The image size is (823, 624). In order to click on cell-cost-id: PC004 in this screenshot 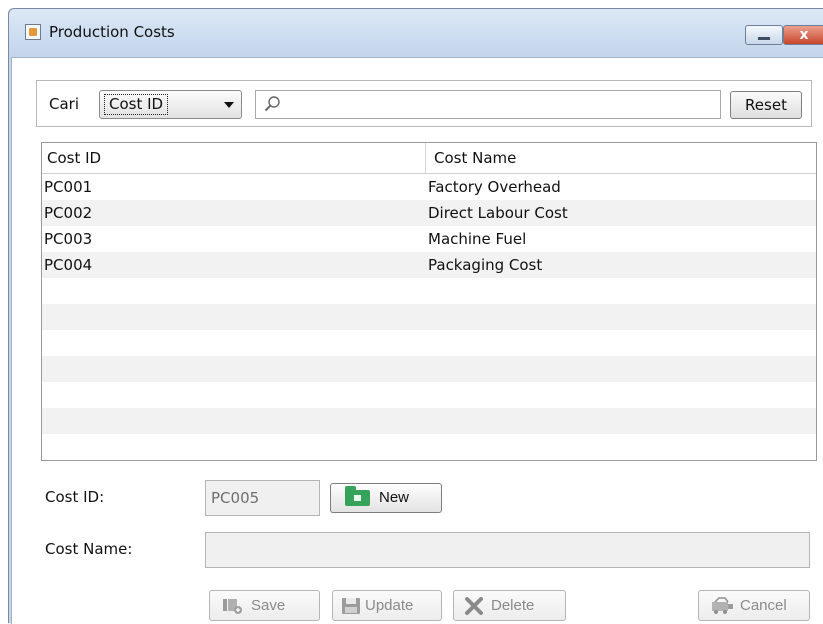, I will do `click(68, 265)`.